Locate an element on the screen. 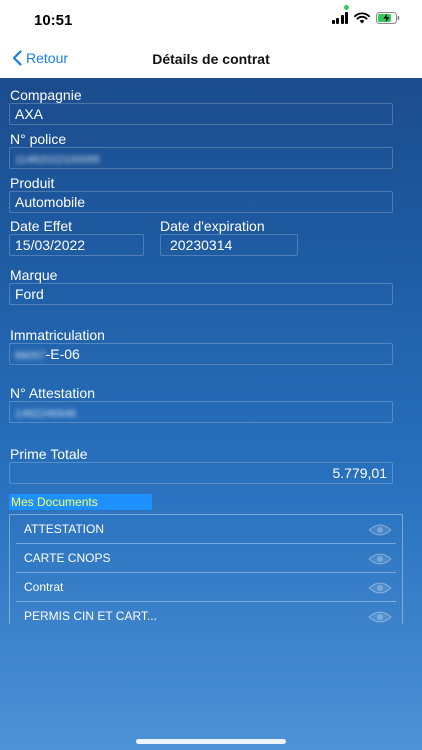  prime-label: Prime Totale is located at coordinates (49, 454).